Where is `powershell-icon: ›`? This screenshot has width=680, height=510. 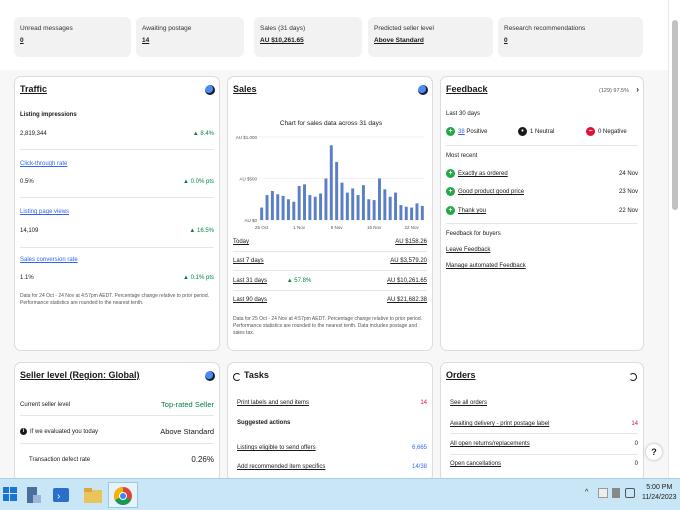 powershell-icon: › is located at coordinates (61, 495).